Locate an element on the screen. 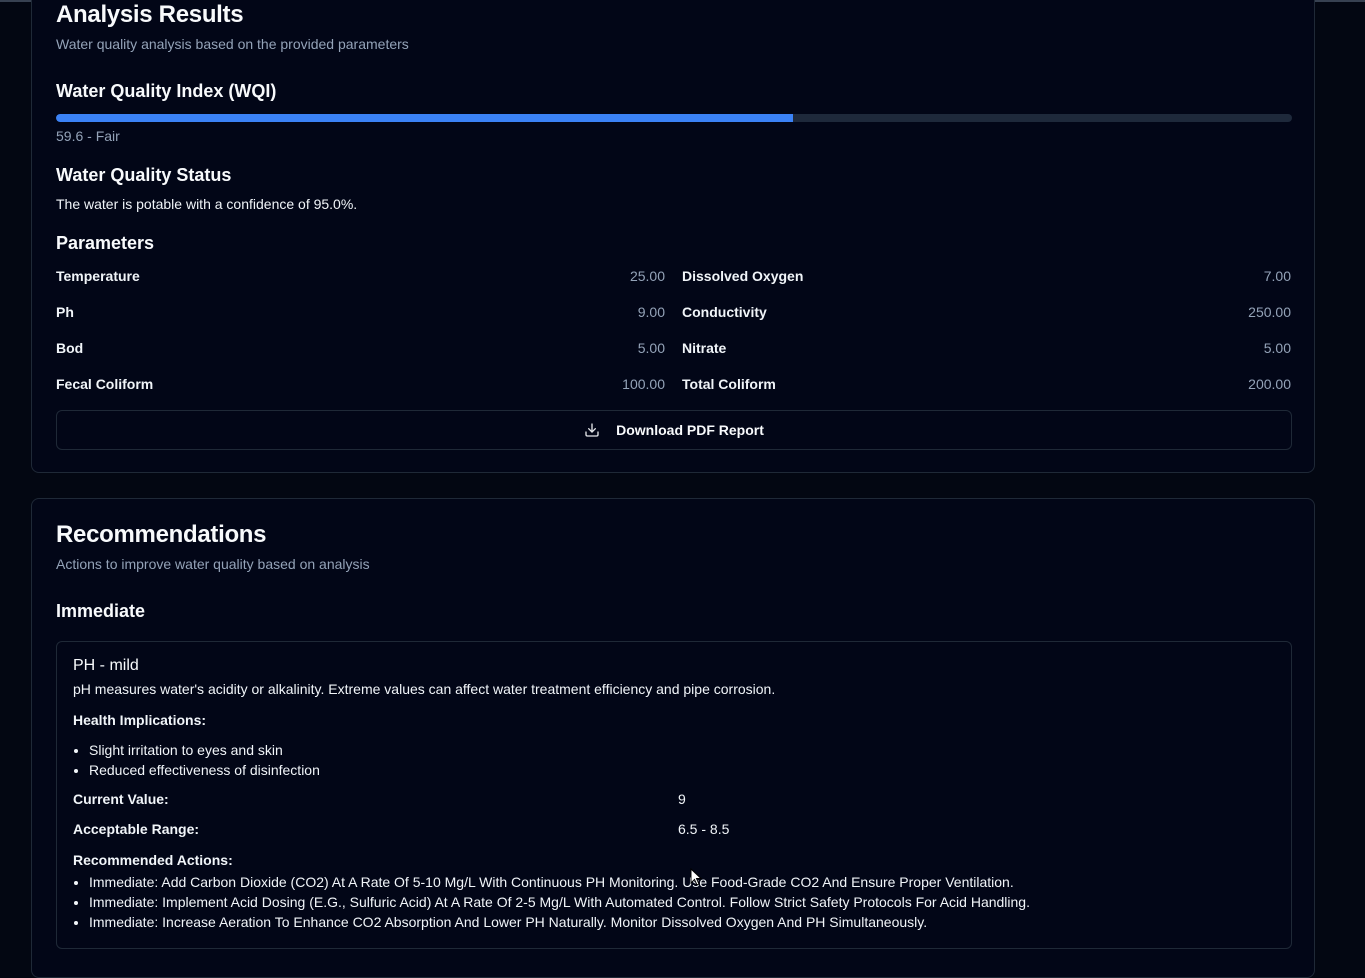  list-item: Slight irritation to eyes and skin is located at coordinates (204, 750).